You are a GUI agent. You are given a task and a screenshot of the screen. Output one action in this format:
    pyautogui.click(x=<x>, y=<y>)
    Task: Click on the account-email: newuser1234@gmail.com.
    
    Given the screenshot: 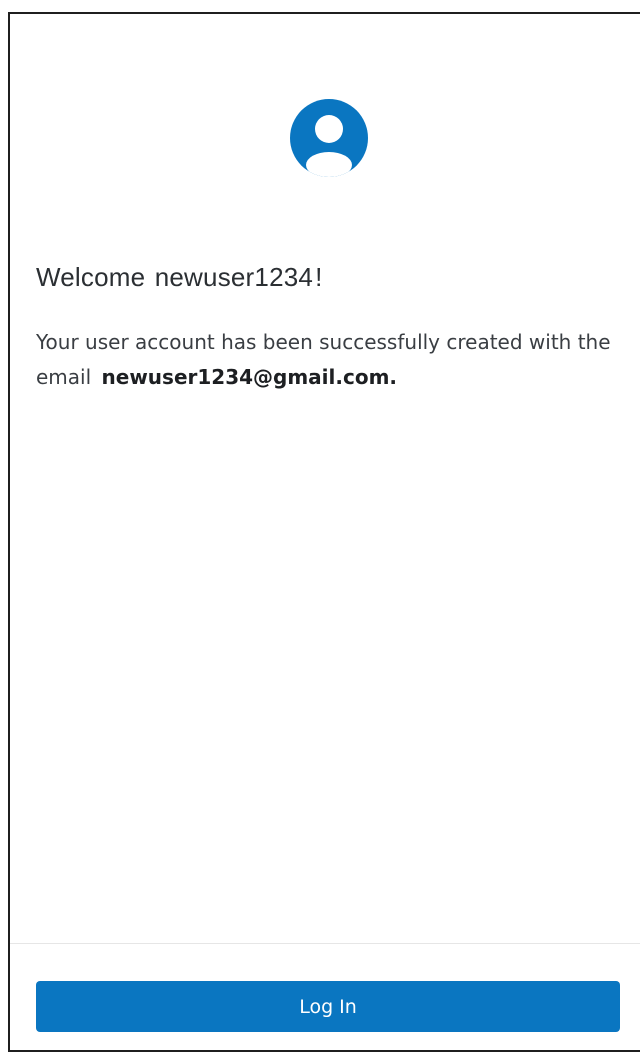 What is the action you would take?
    pyautogui.click(x=249, y=377)
    